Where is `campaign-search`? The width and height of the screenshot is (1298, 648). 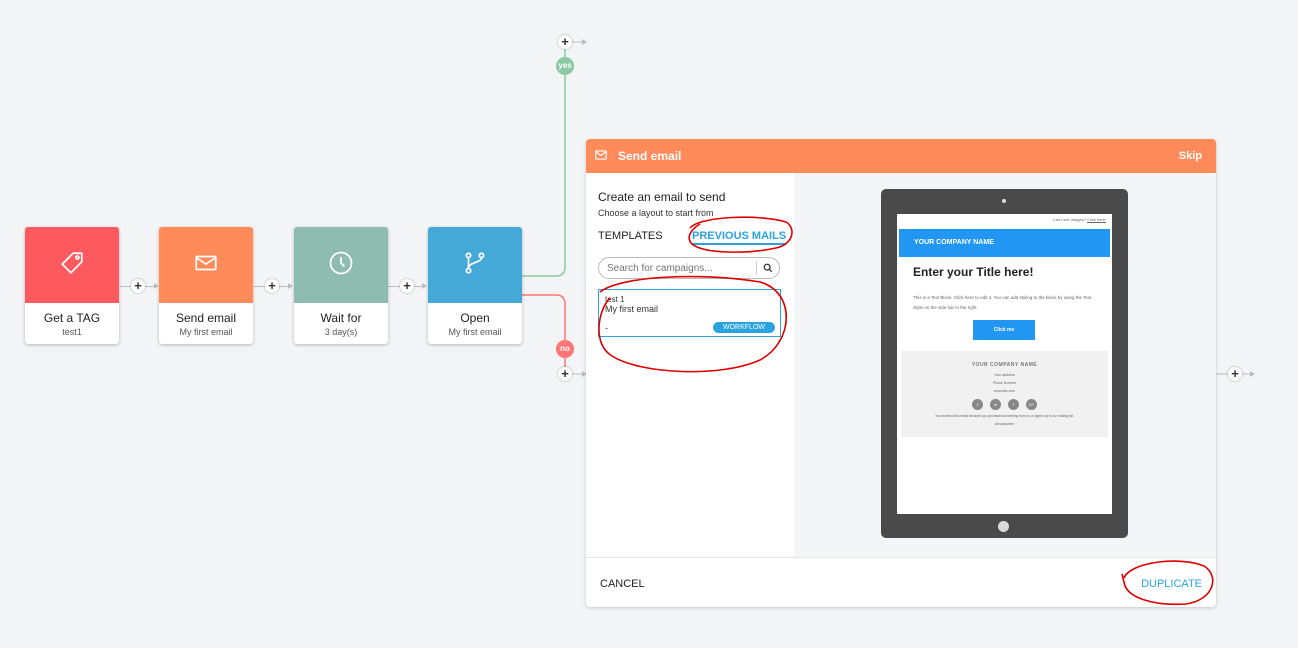
campaign-search is located at coordinates (689, 268).